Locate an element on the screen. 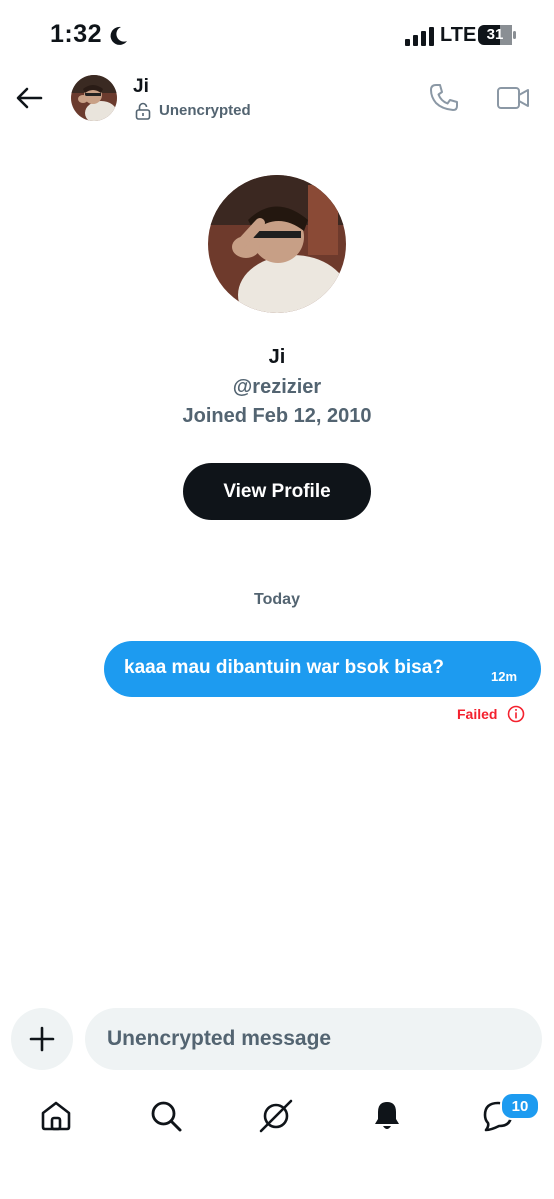 The height and width of the screenshot is (1199, 554). back-arrow-icon is located at coordinates (29, 98).